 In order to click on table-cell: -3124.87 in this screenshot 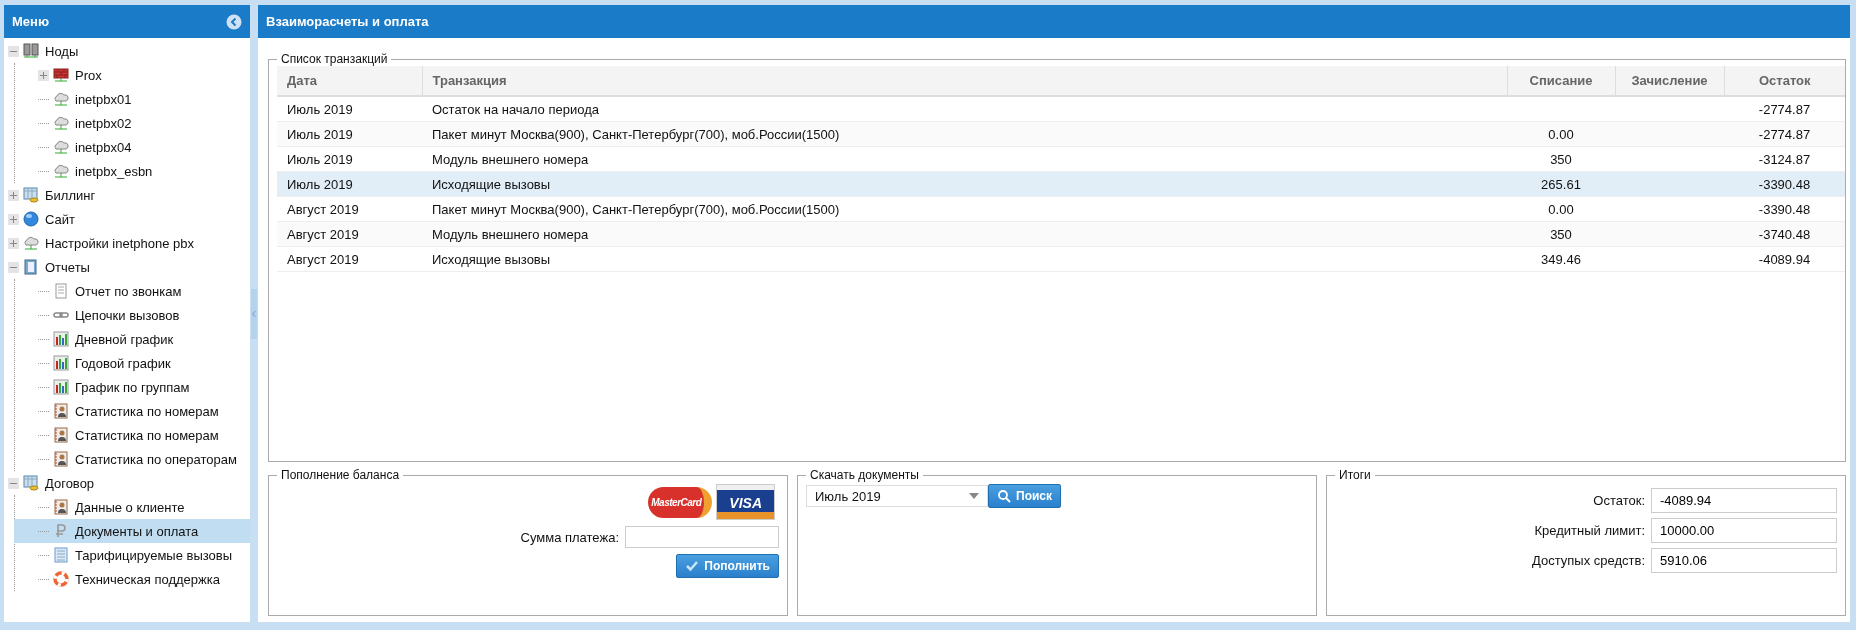, I will do `click(1784, 159)`.